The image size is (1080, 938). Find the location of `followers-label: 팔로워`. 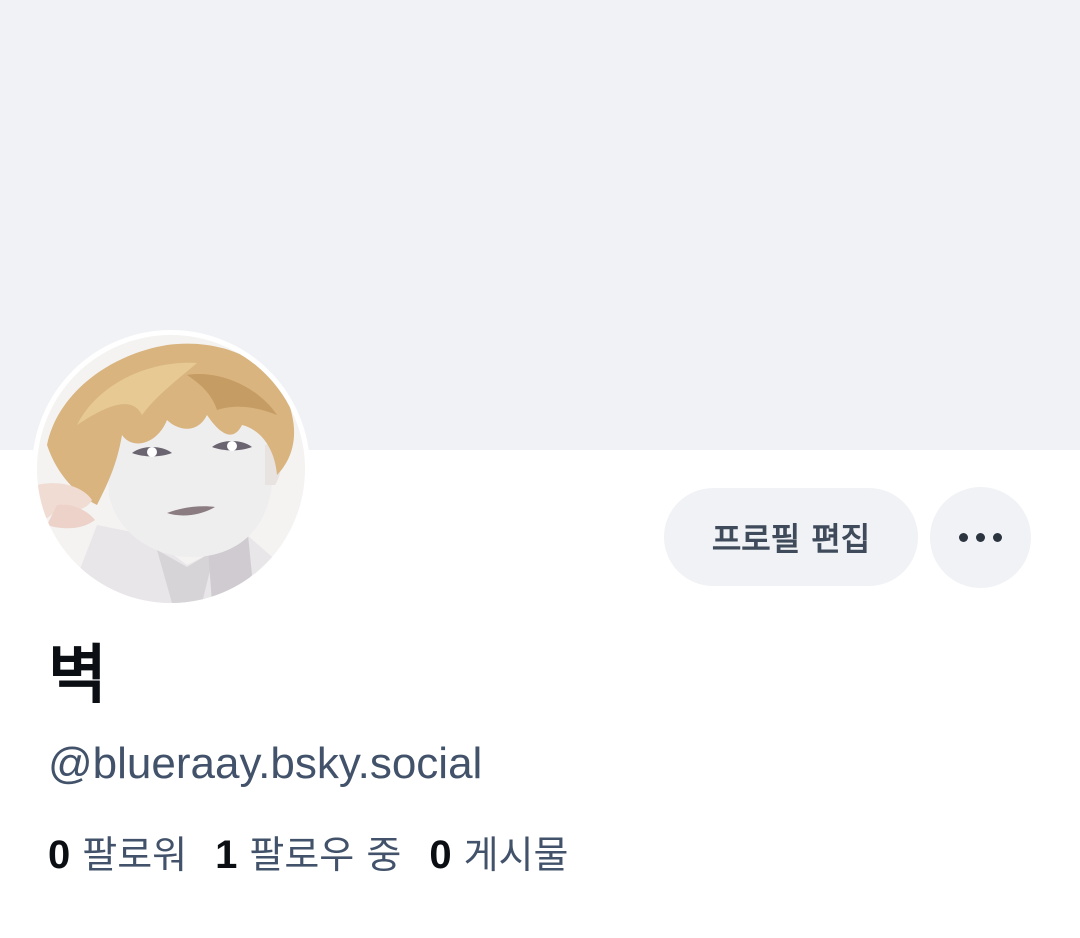

followers-label: 팔로워 is located at coordinates (135, 855).